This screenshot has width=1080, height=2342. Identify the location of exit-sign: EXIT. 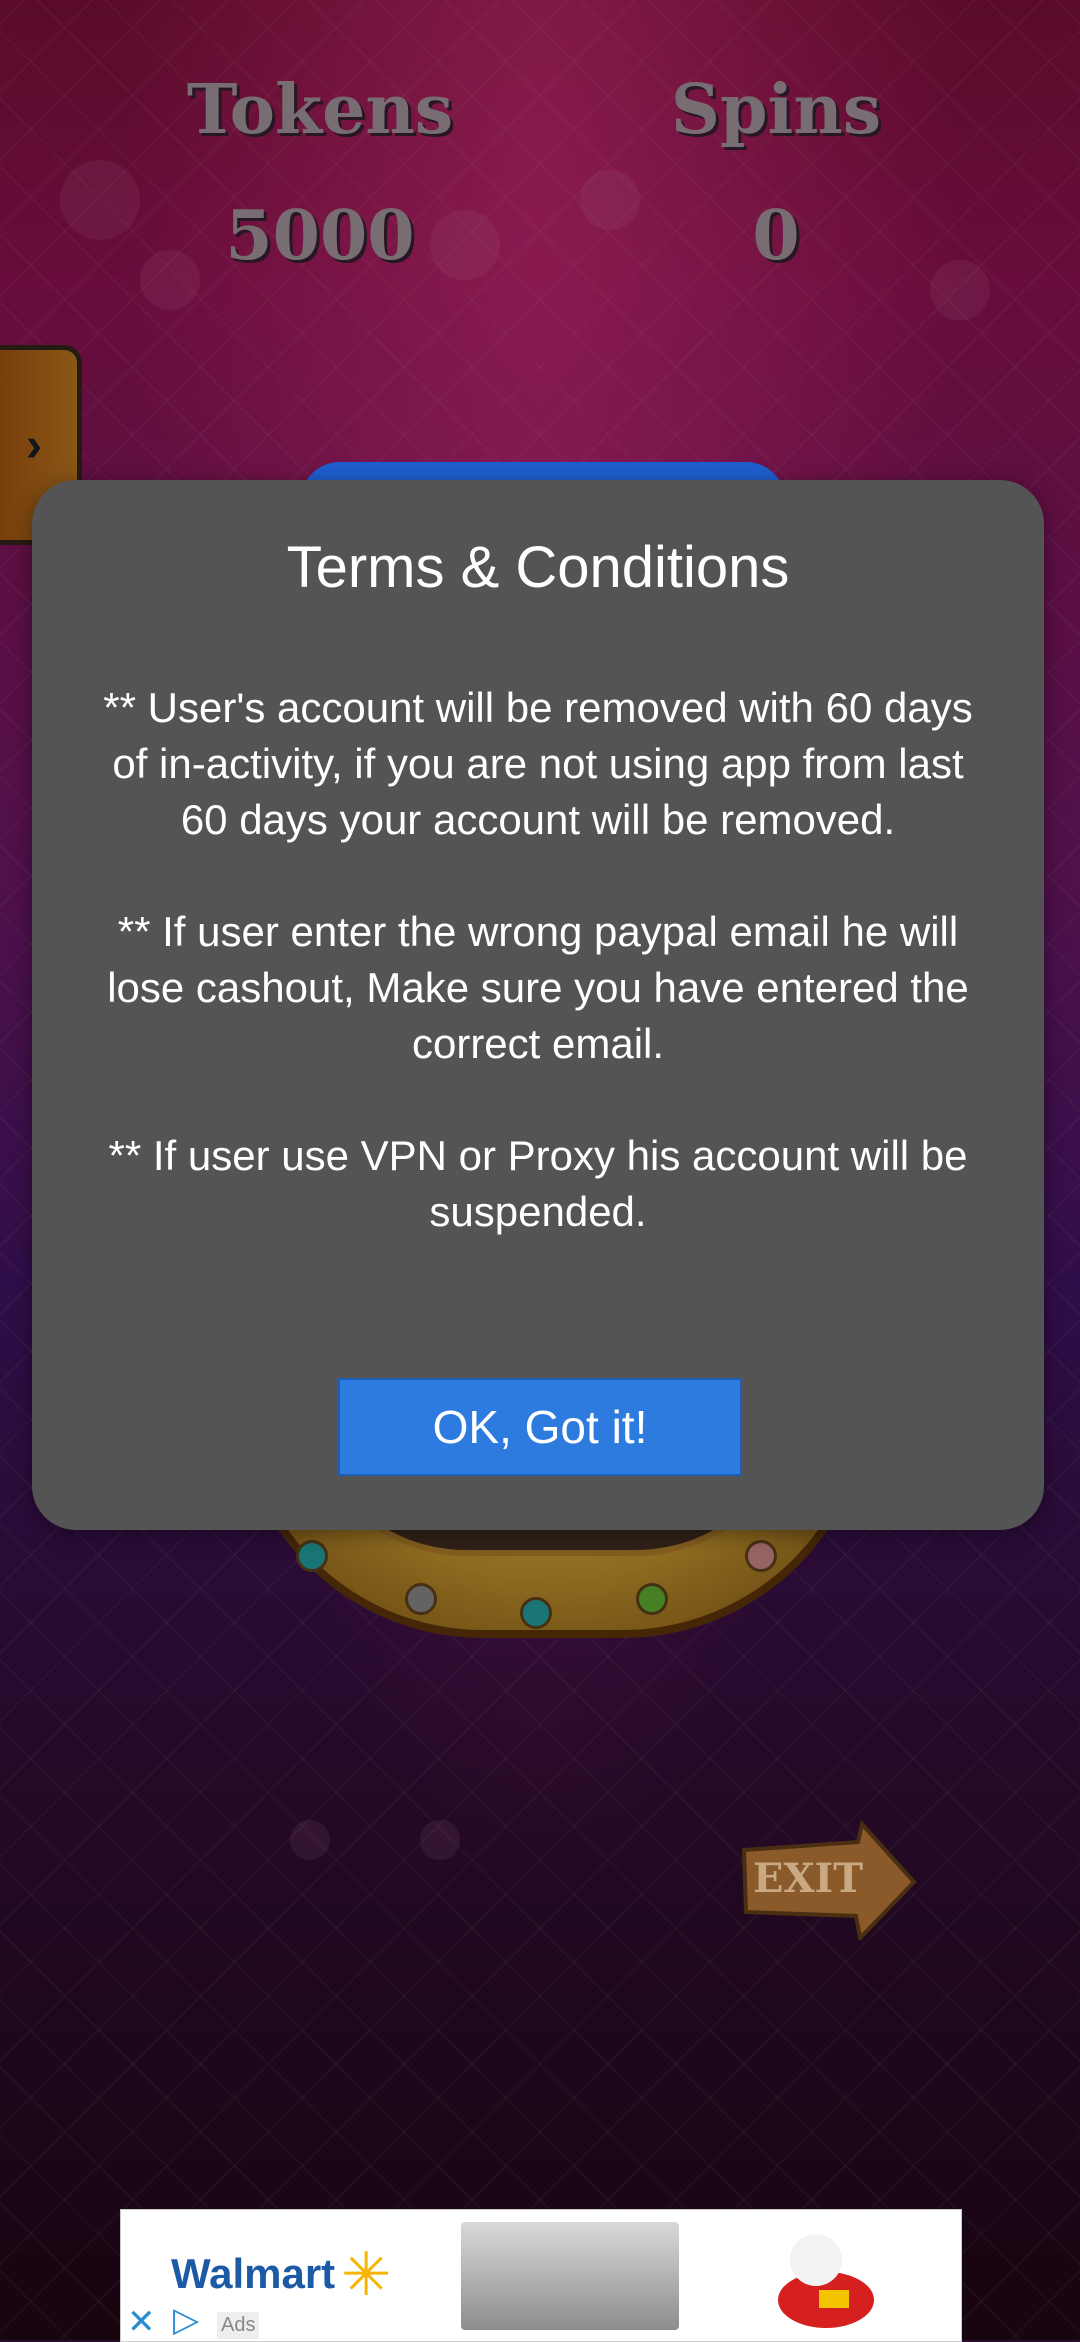
(828, 1880).